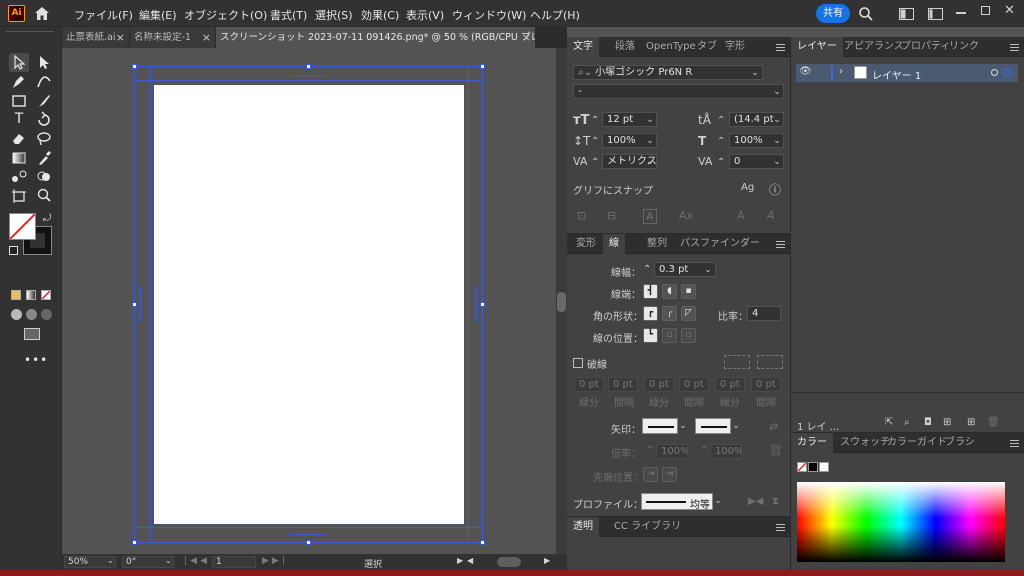 The image size is (1024, 576). I want to click on panel-menu-icon, so click(780, 244).